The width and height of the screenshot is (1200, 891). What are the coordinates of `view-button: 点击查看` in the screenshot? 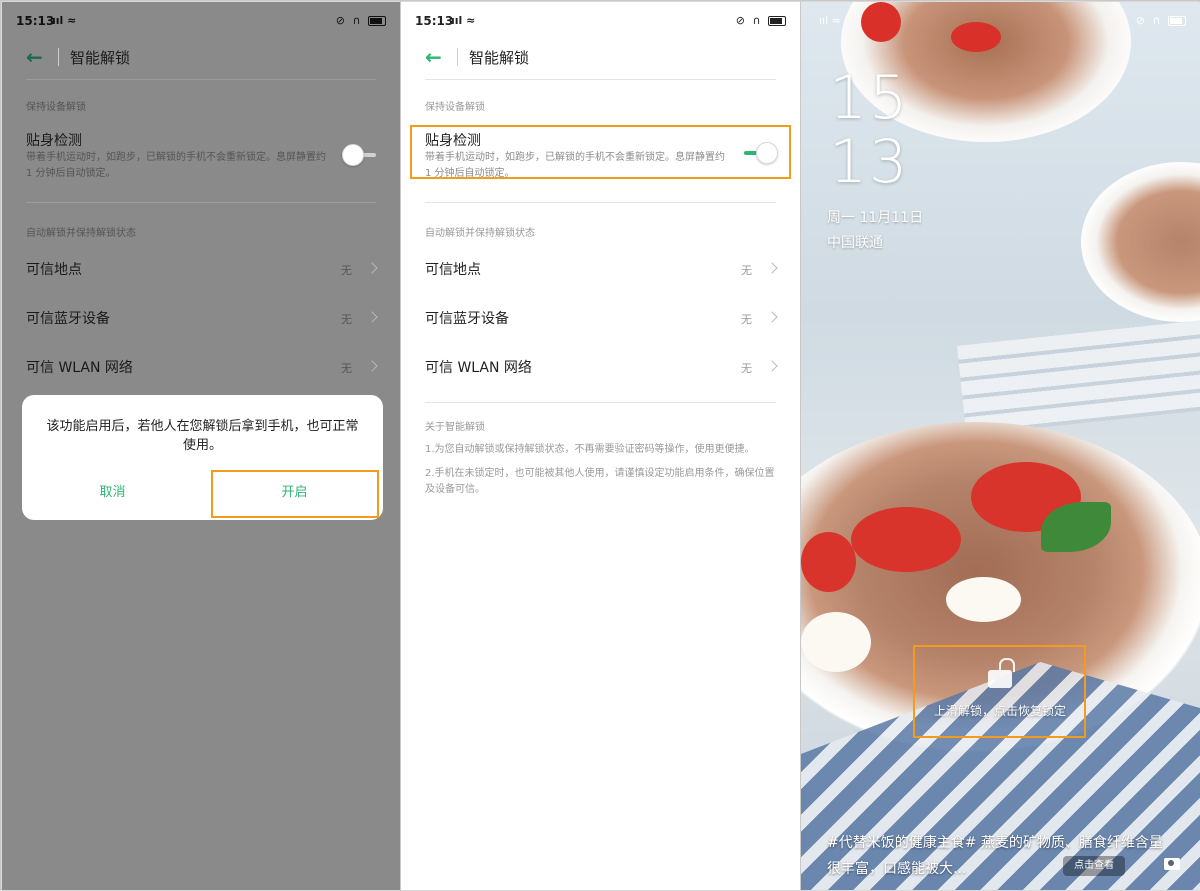 It's located at (1094, 866).